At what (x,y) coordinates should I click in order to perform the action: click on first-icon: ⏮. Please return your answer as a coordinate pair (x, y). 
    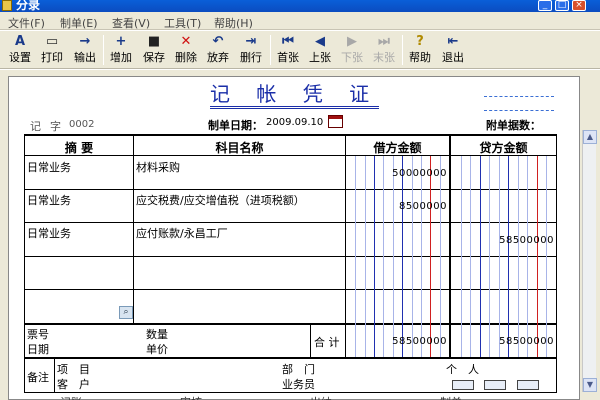
    Looking at the image, I should click on (288, 41).